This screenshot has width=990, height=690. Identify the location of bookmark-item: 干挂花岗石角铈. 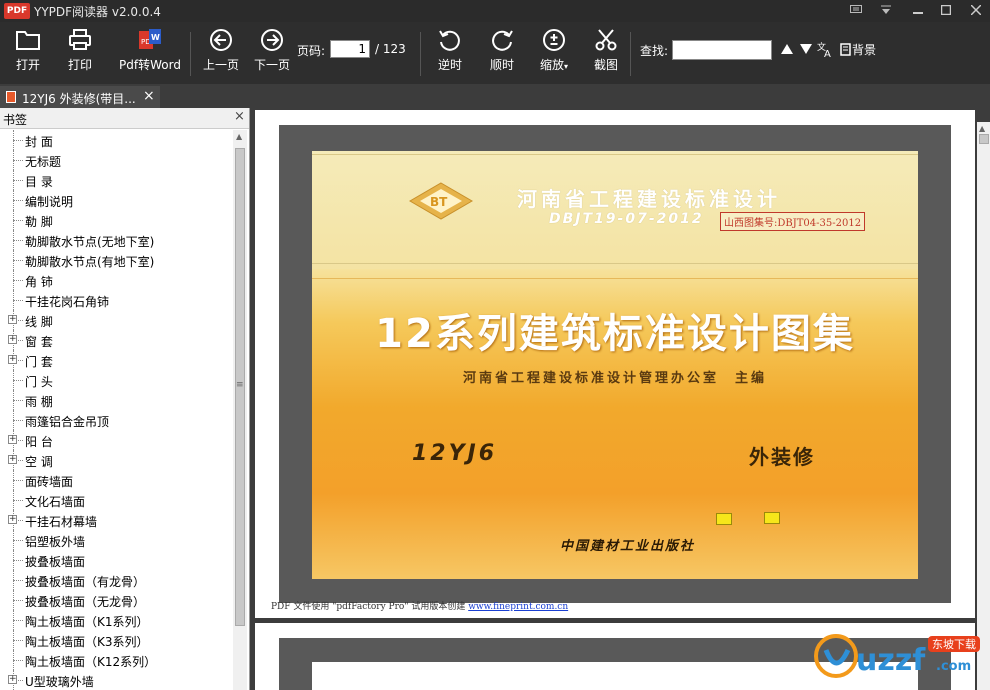
(116, 300).